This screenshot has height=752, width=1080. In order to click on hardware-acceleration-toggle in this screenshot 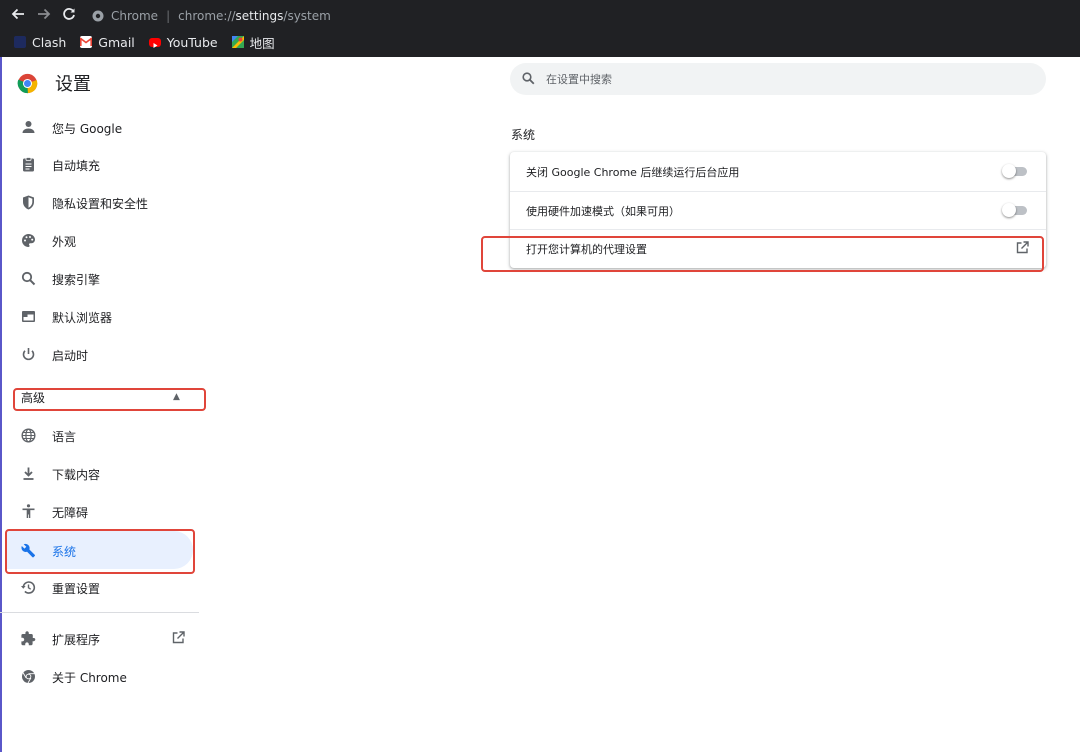, I will do `click(1015, 210)`.